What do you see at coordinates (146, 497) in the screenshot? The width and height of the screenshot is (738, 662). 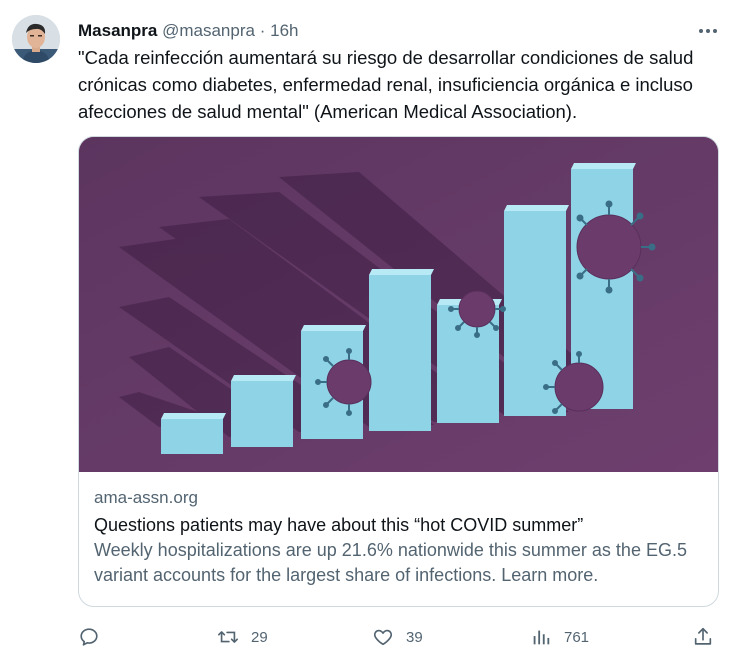 I see `card-domain: ama-assn.org` at bounding box center [146, 497].